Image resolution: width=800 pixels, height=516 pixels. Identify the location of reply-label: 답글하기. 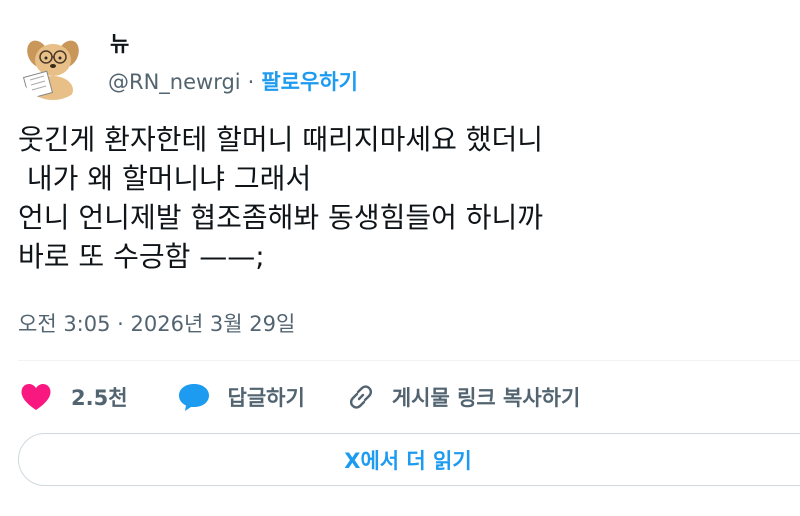
(266, 398).